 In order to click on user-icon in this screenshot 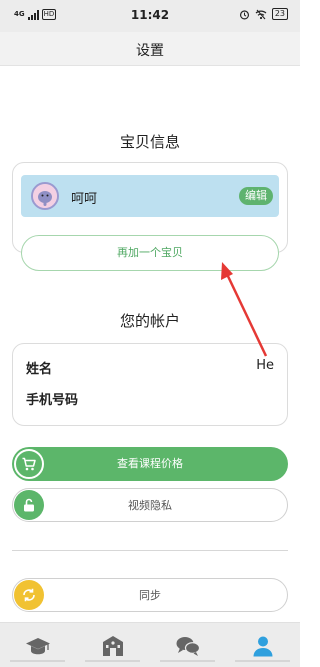, I will do `click(262, 646)`.